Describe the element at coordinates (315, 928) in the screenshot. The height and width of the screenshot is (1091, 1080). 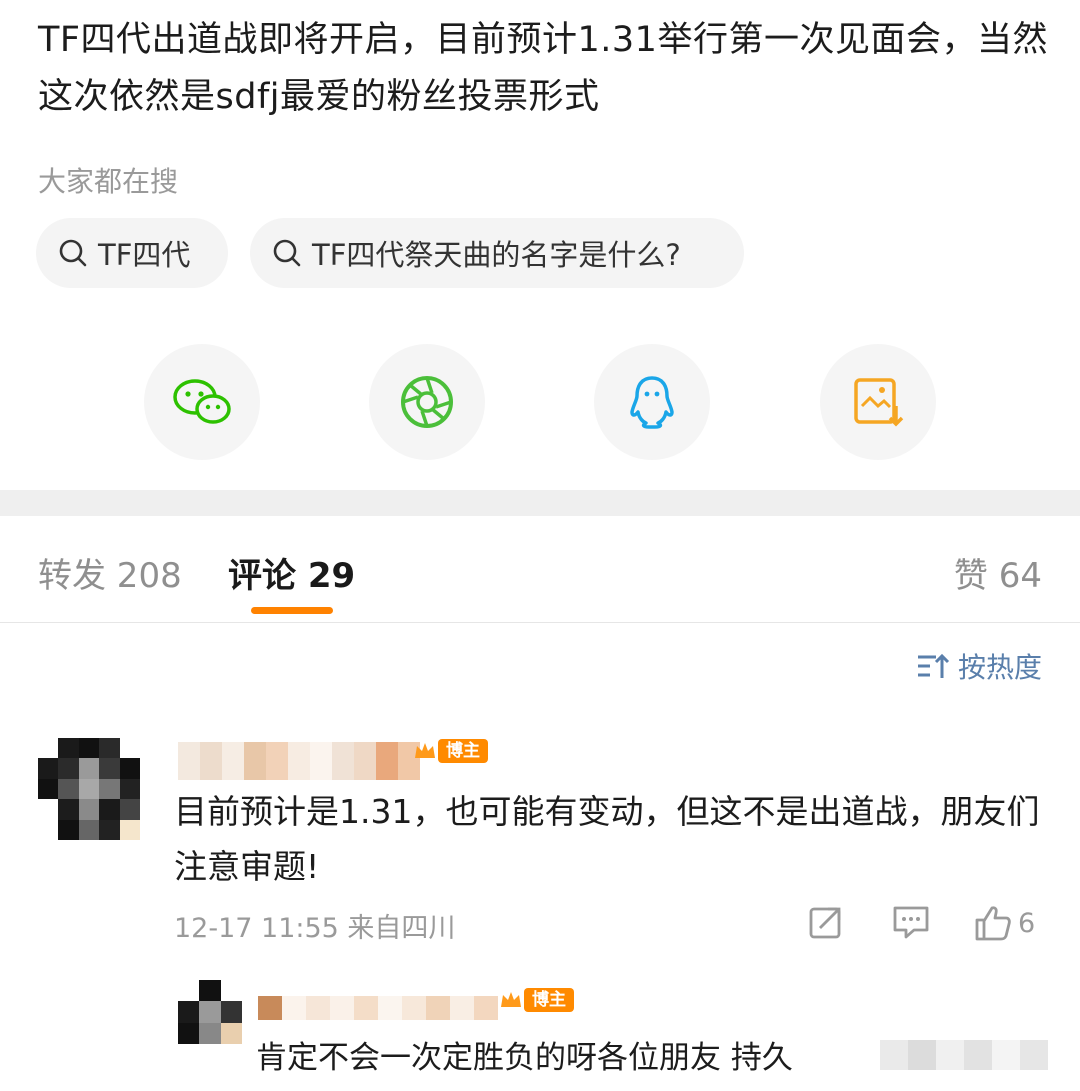
I see `comment-meta: 12-17 11:55 来自四川` at that location.